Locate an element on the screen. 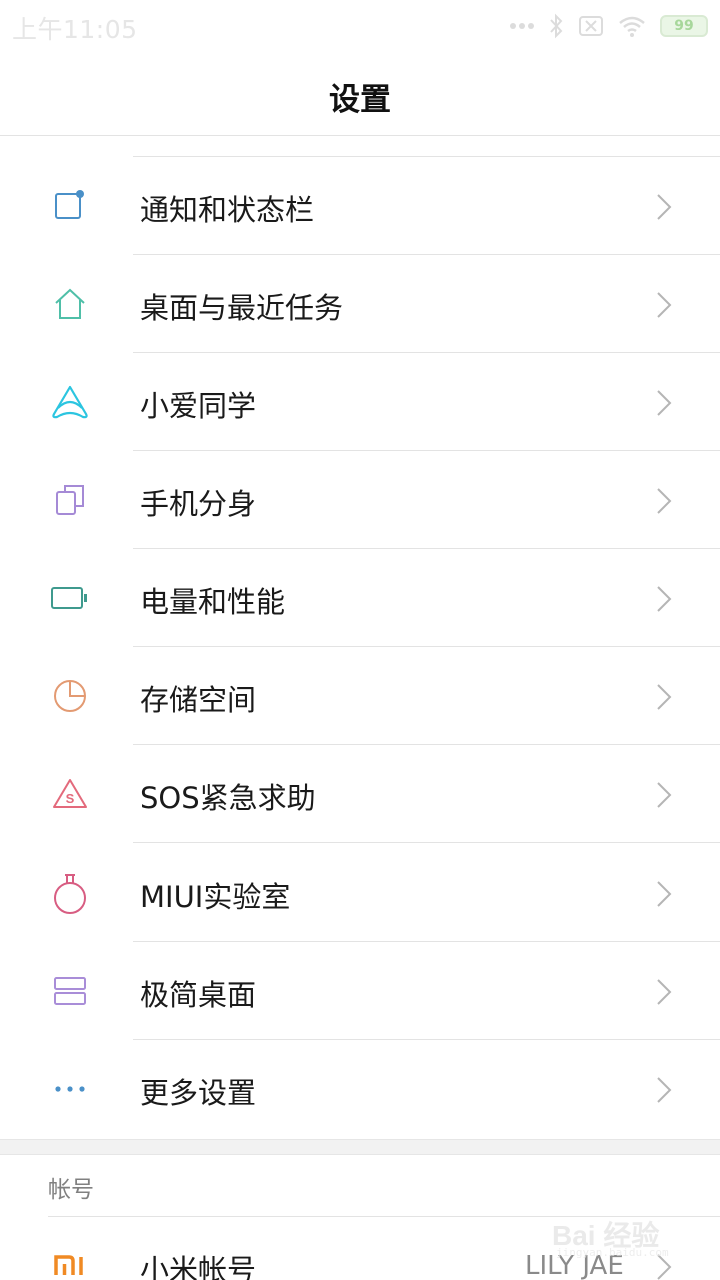  settings-item-more: 更多设置 is located at coordinates (360, 1089).